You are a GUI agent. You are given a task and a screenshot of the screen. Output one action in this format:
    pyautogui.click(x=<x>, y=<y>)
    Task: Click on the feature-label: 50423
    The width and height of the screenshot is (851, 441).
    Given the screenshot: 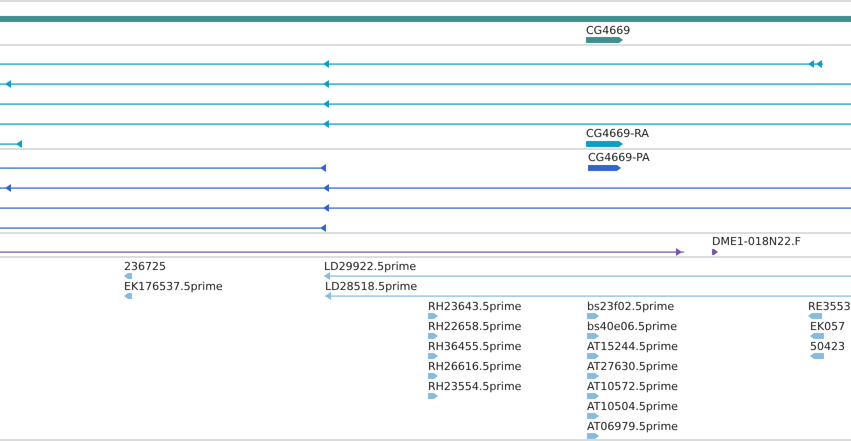 What is the action you would take?
    pyautogui.click(x=827, y=346)
    